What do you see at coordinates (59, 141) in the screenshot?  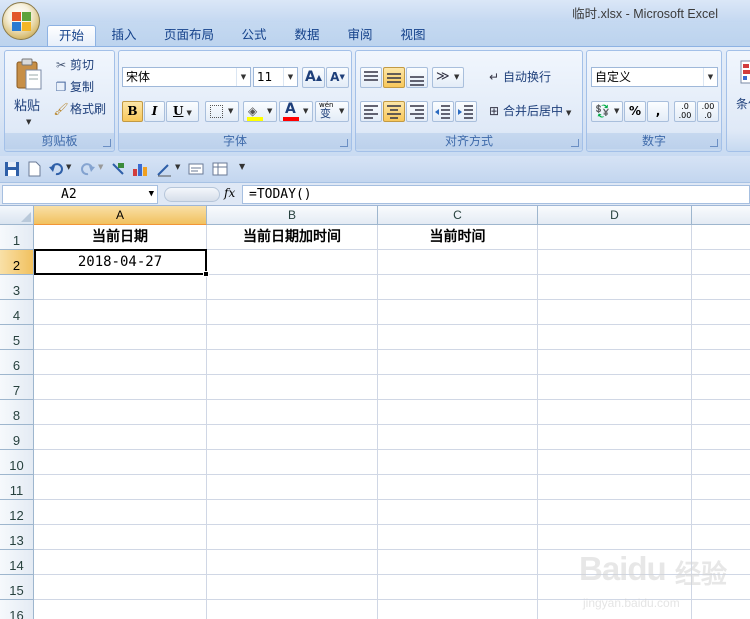 I see `clipboard-group-label: 剪贴板` at bounding box center [59, 141].